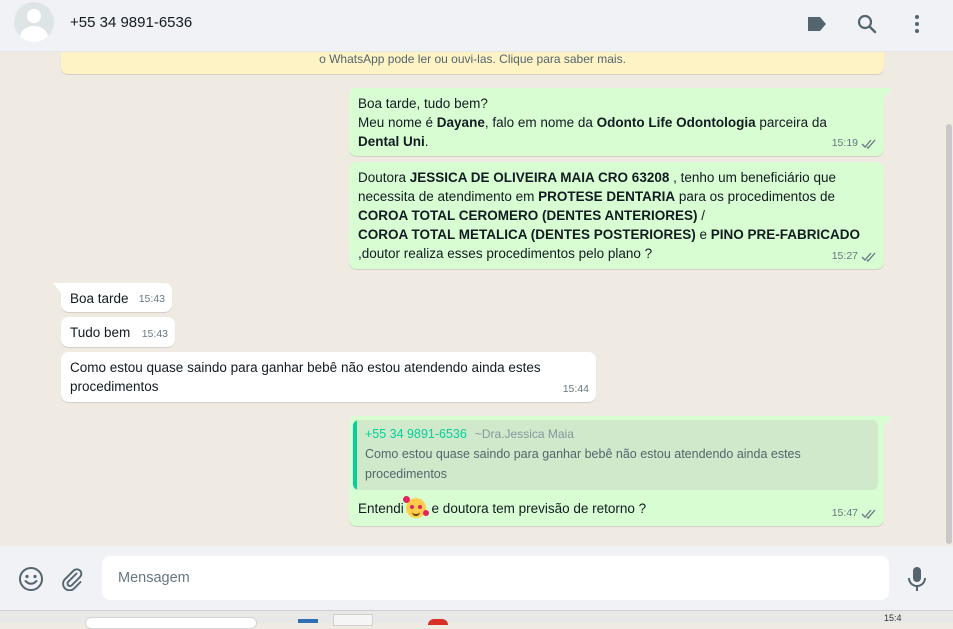 This screenshot has height=629, width=953. What do you see at coordinates (476, 26) in the screenshot?
I see `chat-header: +55 34 9891-6536` at bounding box center [476, 26].